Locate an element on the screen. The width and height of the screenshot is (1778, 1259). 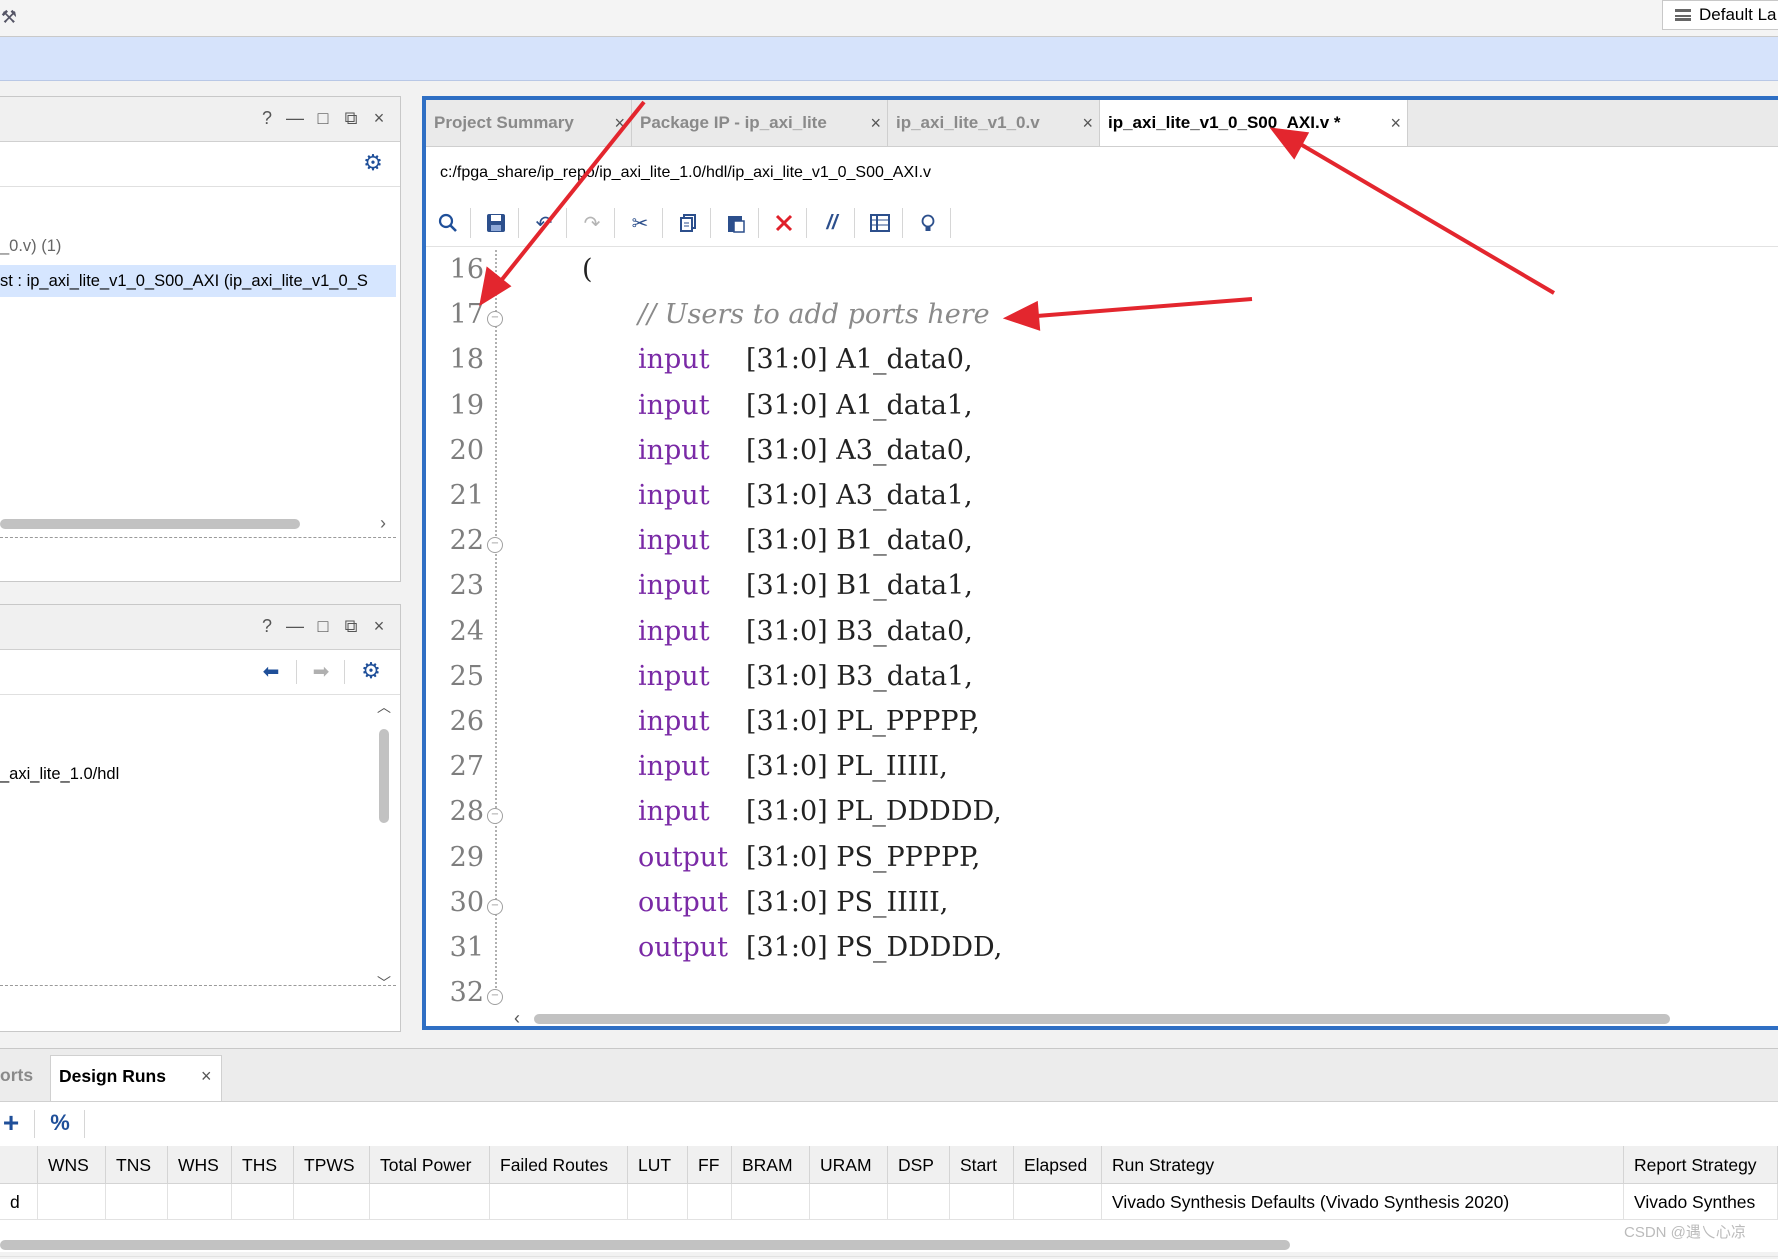
arrow-to-line-number is located at coordinates (568, 197).